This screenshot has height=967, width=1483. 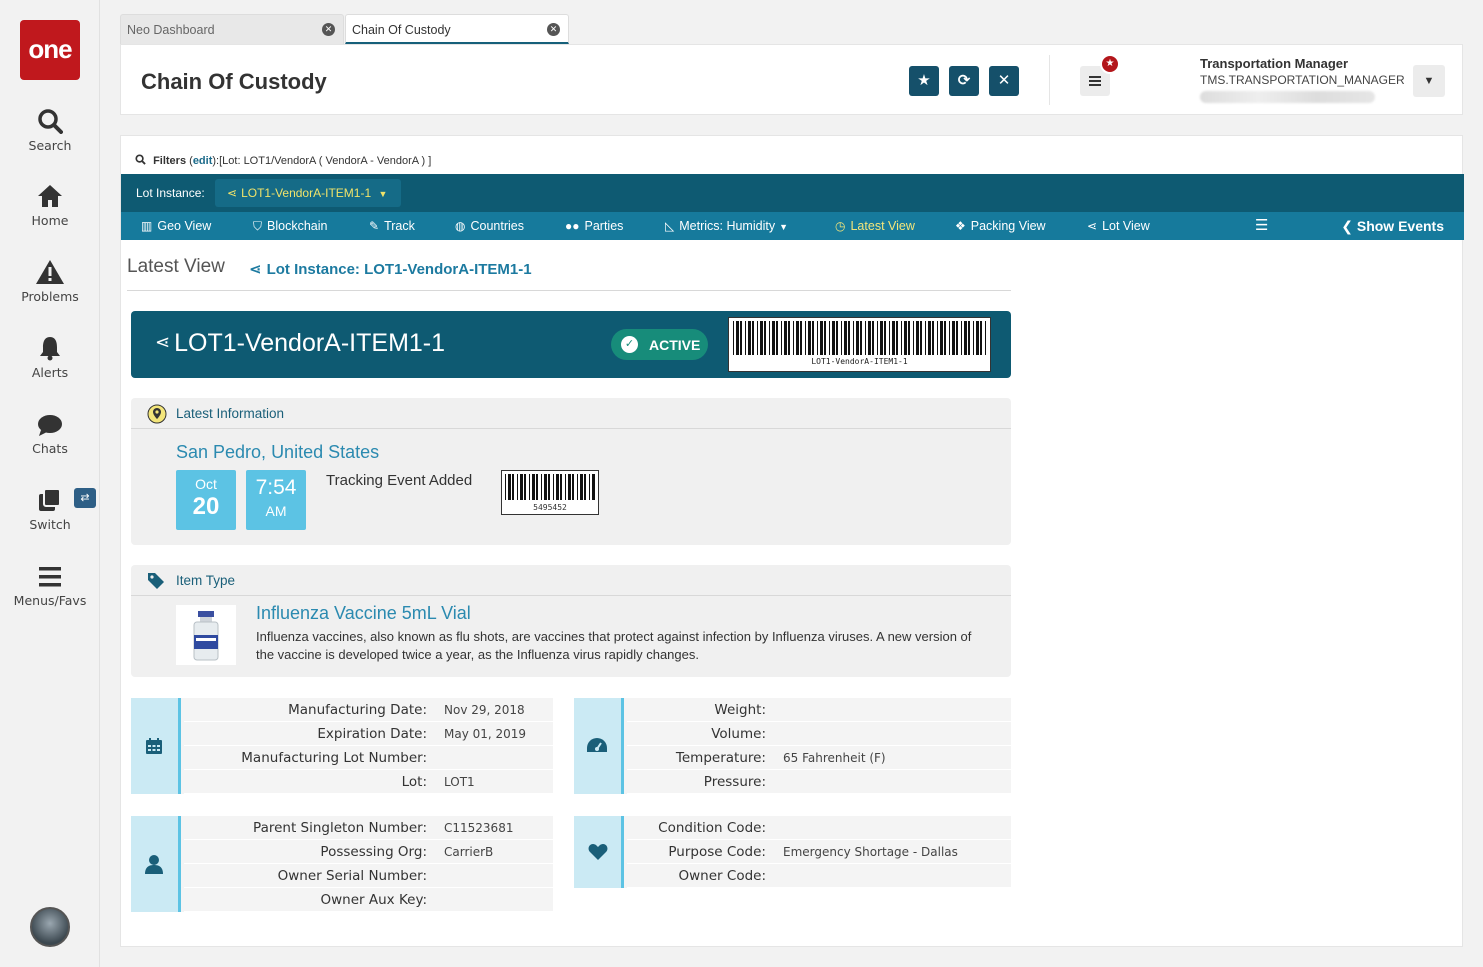 I want to click on nav-home: Home, so click(x=50, y=205).